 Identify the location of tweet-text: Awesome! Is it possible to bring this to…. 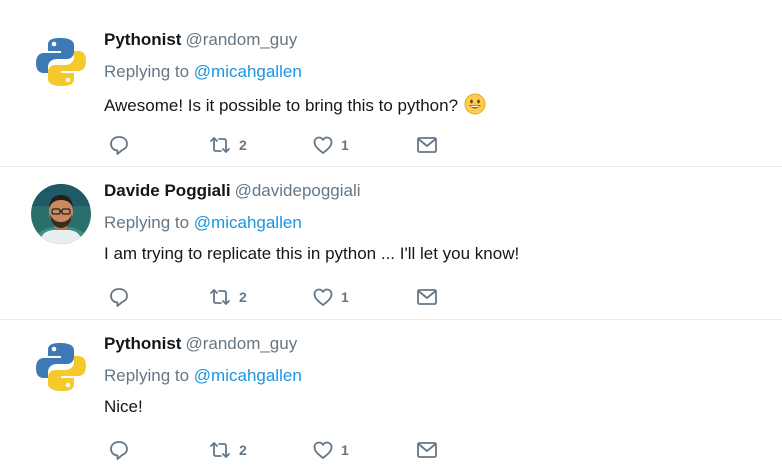
(295, 106).